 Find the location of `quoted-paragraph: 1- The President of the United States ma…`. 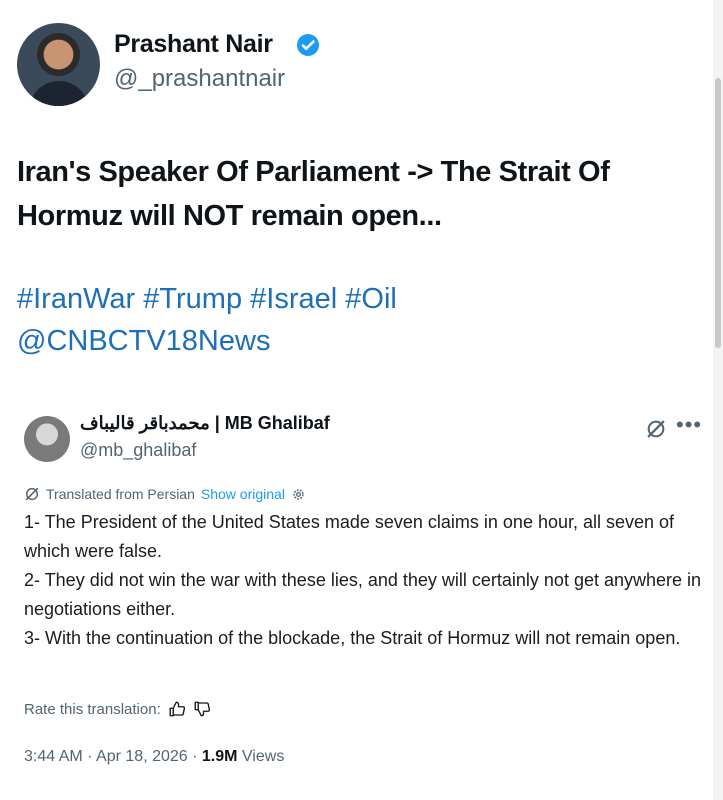

quoted-paragraph: 1- The President of the United States ma… is located at coordinates (349, 536).